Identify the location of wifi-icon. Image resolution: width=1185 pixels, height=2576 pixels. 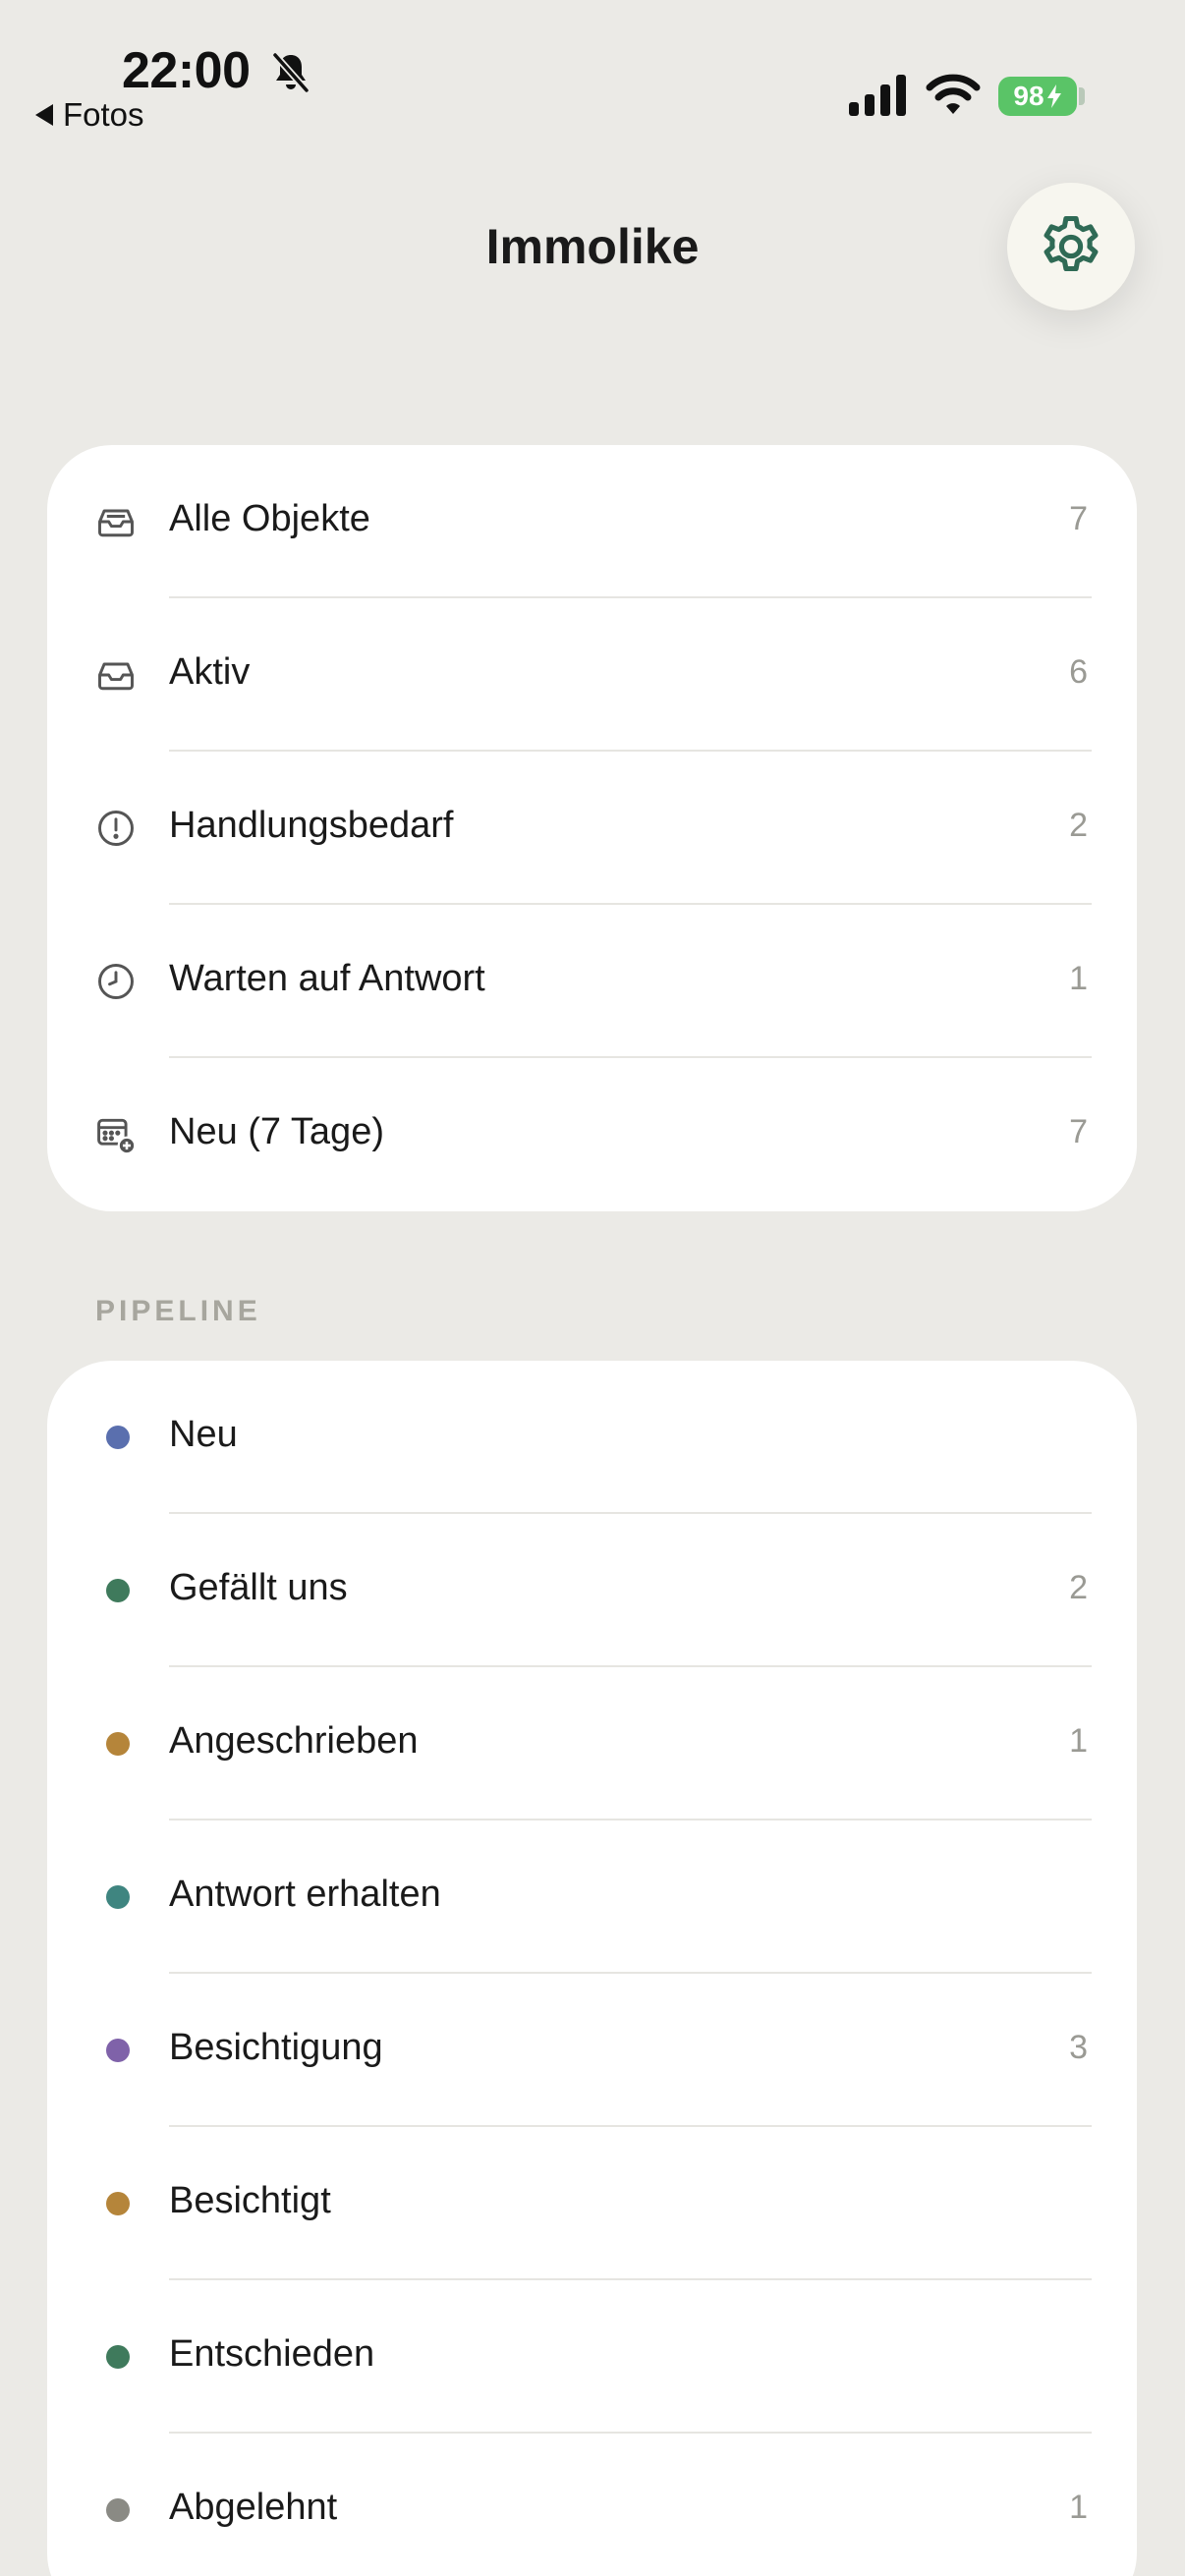
(954, 94).